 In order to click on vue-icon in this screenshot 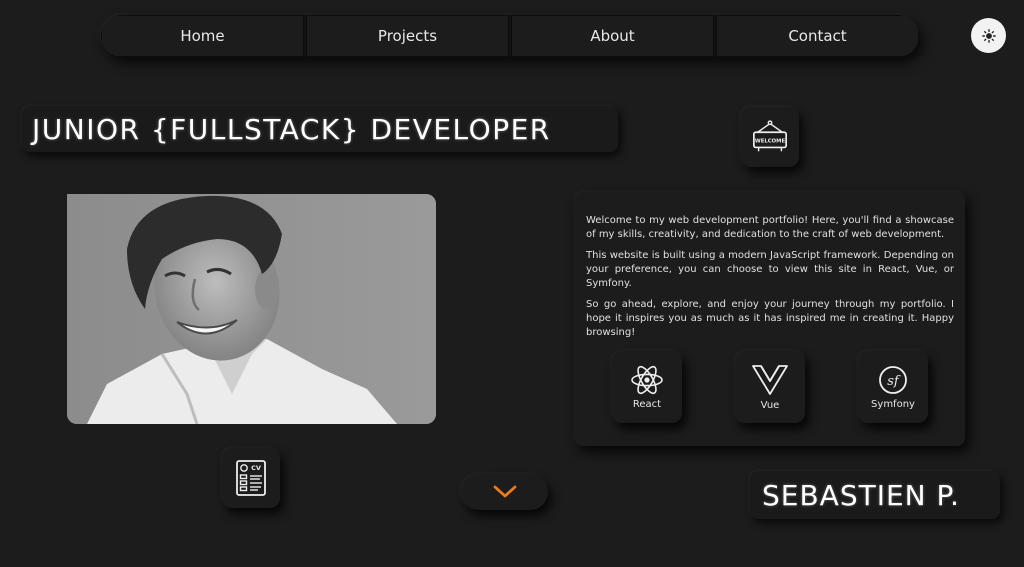, I will do `click(770, 379)`.